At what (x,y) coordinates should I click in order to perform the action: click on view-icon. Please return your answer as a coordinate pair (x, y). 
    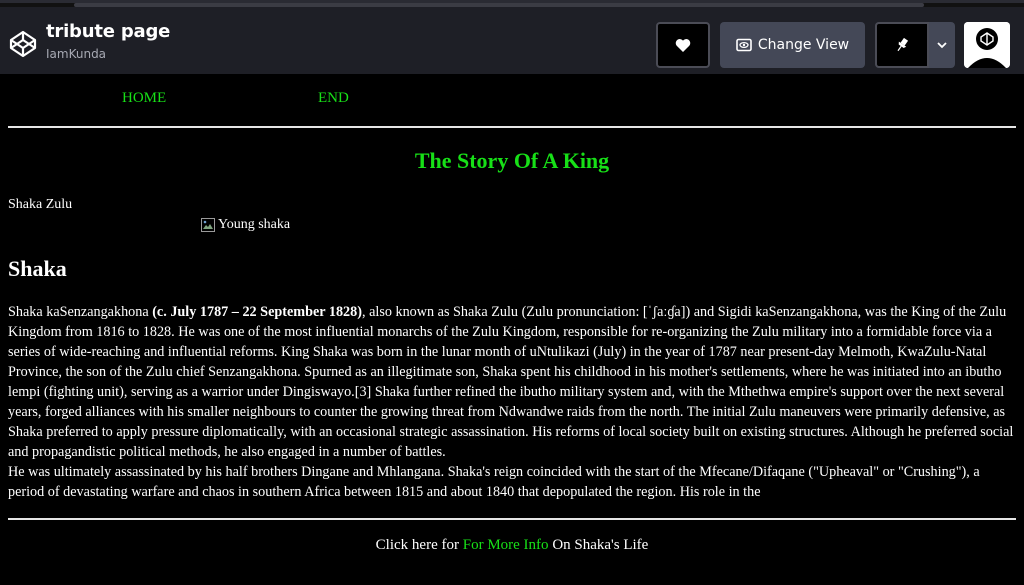
    Looking at the image, I should click on (744, 45).